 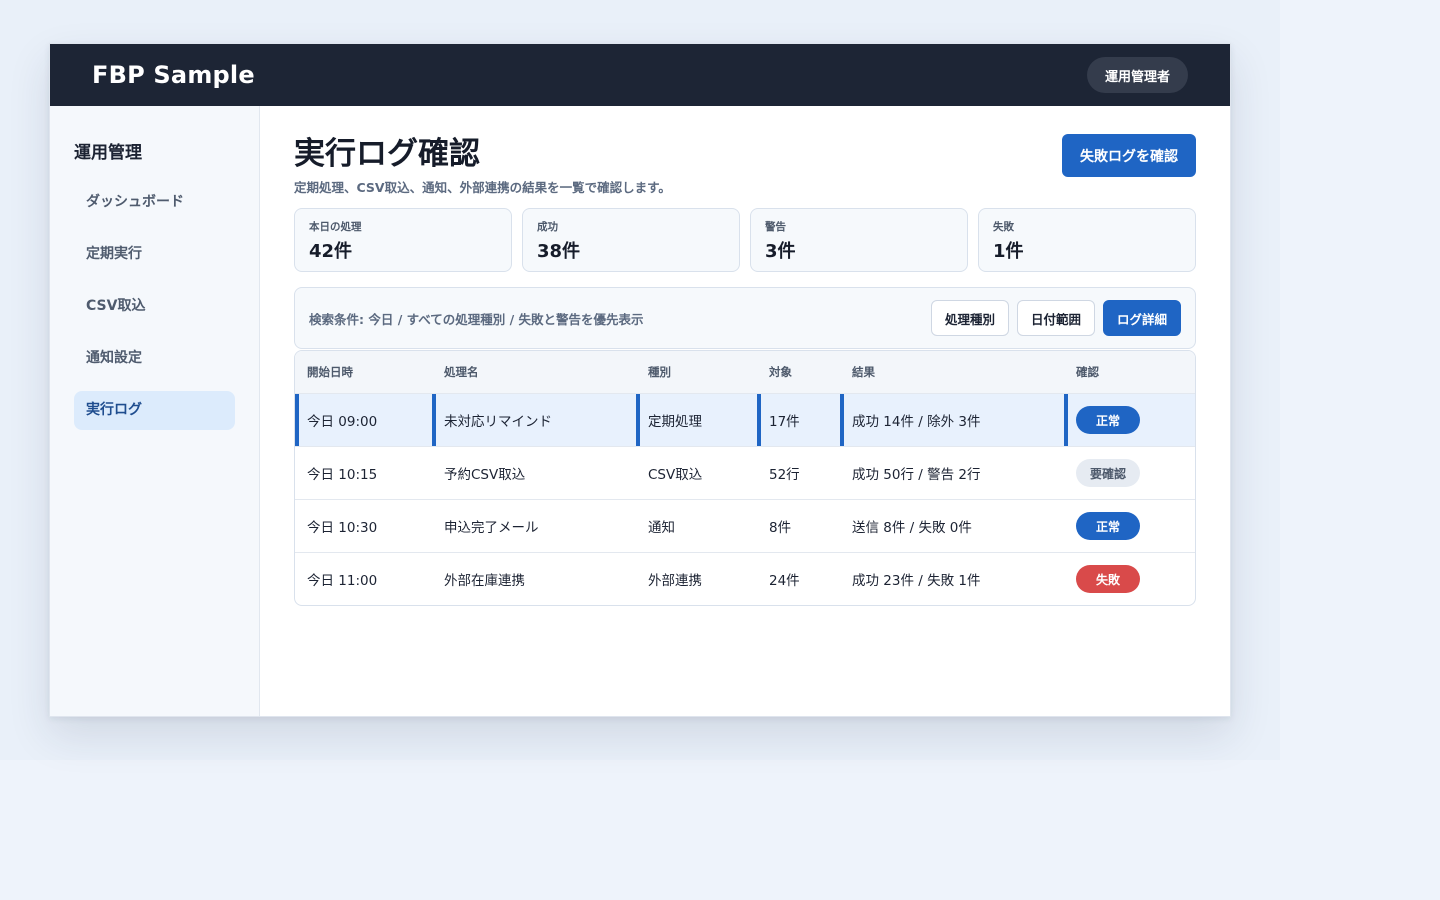 I want to click on cell-target: 24件, so click(x=784, y=581).